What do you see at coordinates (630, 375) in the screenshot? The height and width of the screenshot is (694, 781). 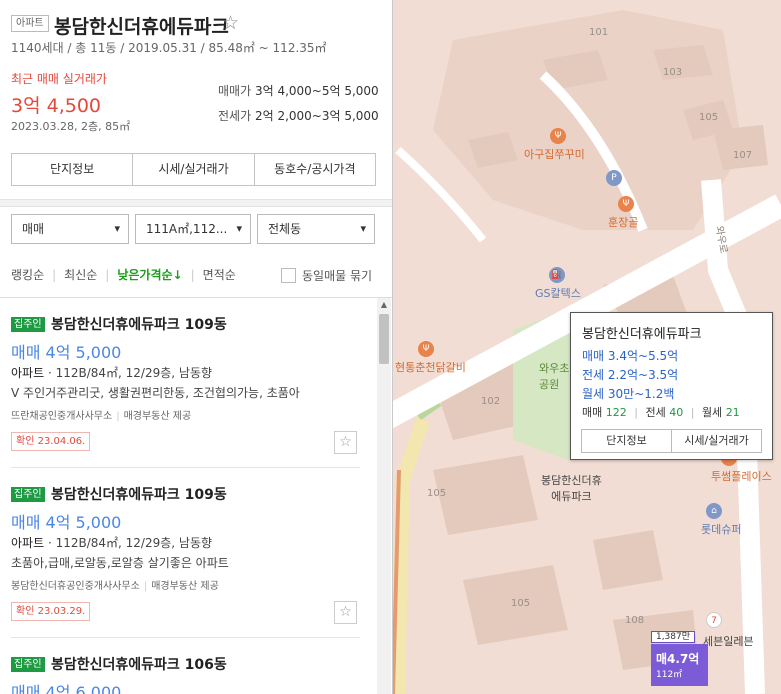 I see `popup-jeonse-range: 전세 2.2억~3.5억` at bounding box center [630, 375].